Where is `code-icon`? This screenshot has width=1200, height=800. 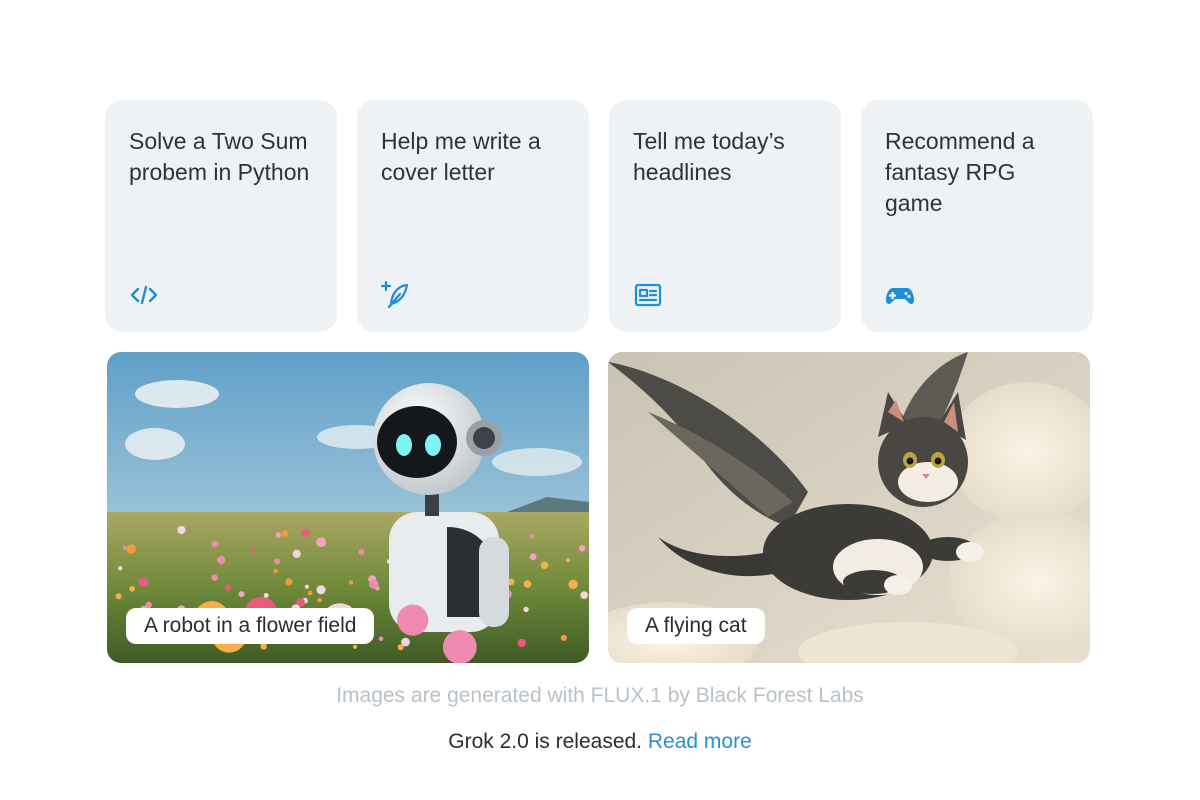 code-icon is located at coordinates (144, 295).